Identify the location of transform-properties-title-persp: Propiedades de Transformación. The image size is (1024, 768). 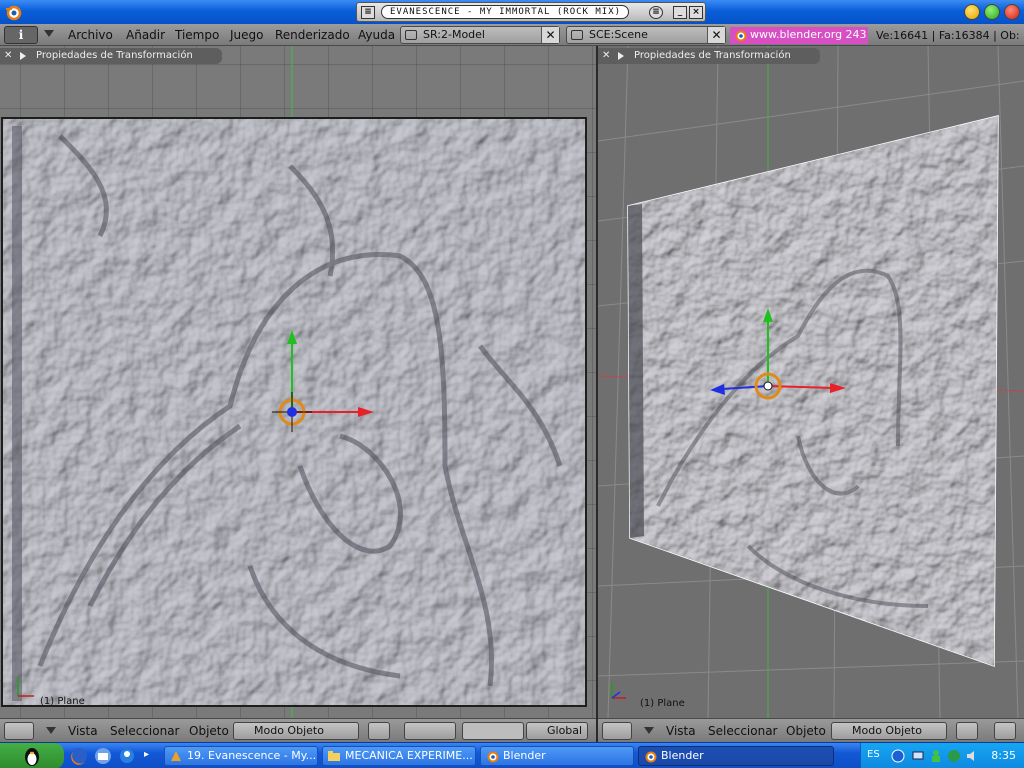
(712, 55).